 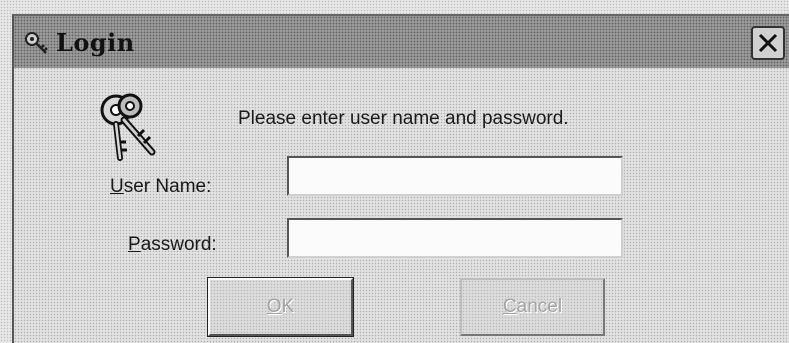 What do you see at coordinates (274, 306) in the screenshot?
I see `ok-mnemonic: O` at bounding box center [274, 306].